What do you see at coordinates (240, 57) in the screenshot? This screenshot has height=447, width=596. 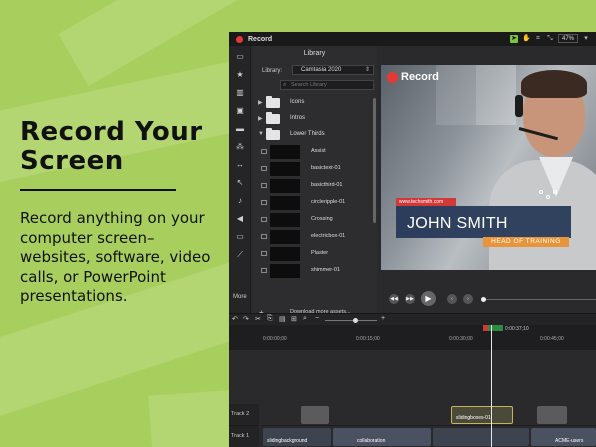 I see `media-icon: ▭` at bounding box center [240, 57].